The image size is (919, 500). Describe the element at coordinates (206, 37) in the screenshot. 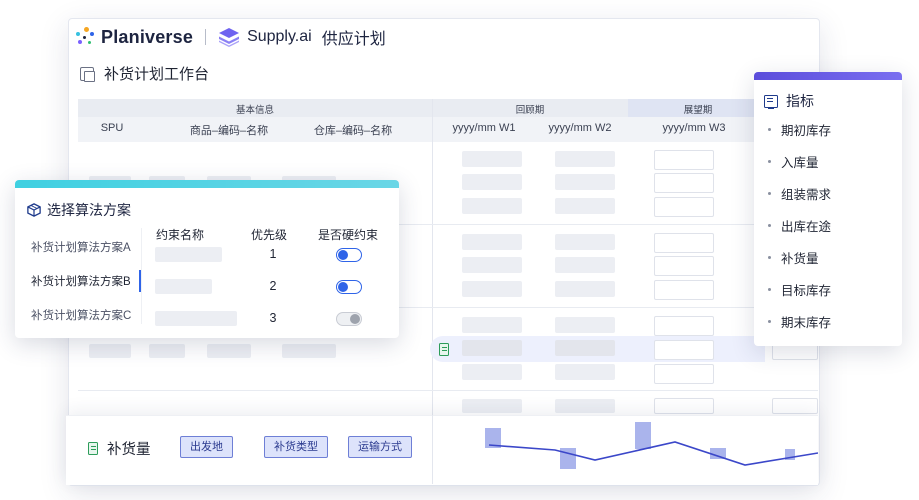

I see `header-divider` at that location.